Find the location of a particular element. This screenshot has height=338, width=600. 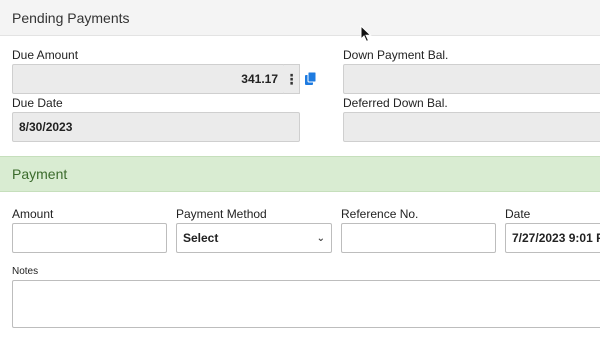

due-amount-label: Due Amount is located at coordinates (45, 55).